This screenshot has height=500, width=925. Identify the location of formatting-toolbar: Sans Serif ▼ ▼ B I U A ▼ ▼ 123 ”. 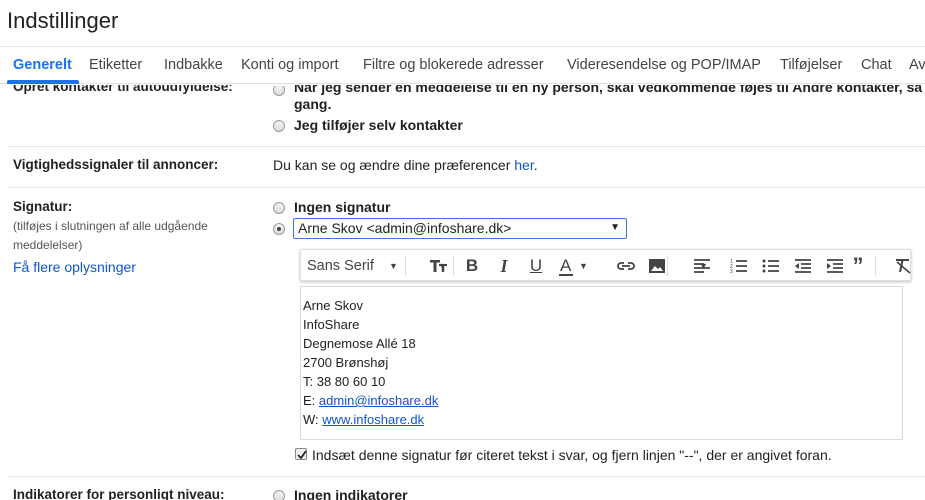
(605, 265).